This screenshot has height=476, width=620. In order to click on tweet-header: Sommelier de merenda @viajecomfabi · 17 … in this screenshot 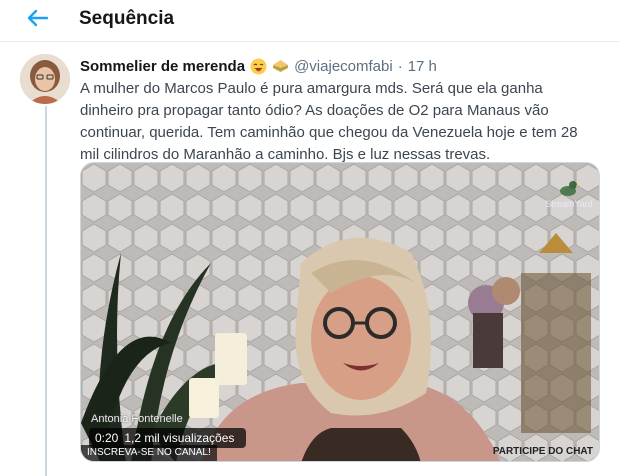, I will do `click(258, 66)`.